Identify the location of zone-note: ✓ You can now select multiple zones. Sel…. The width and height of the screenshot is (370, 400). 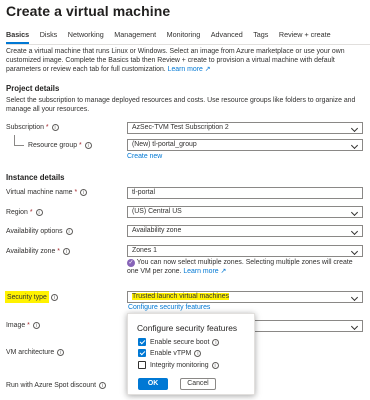
(246, 268).